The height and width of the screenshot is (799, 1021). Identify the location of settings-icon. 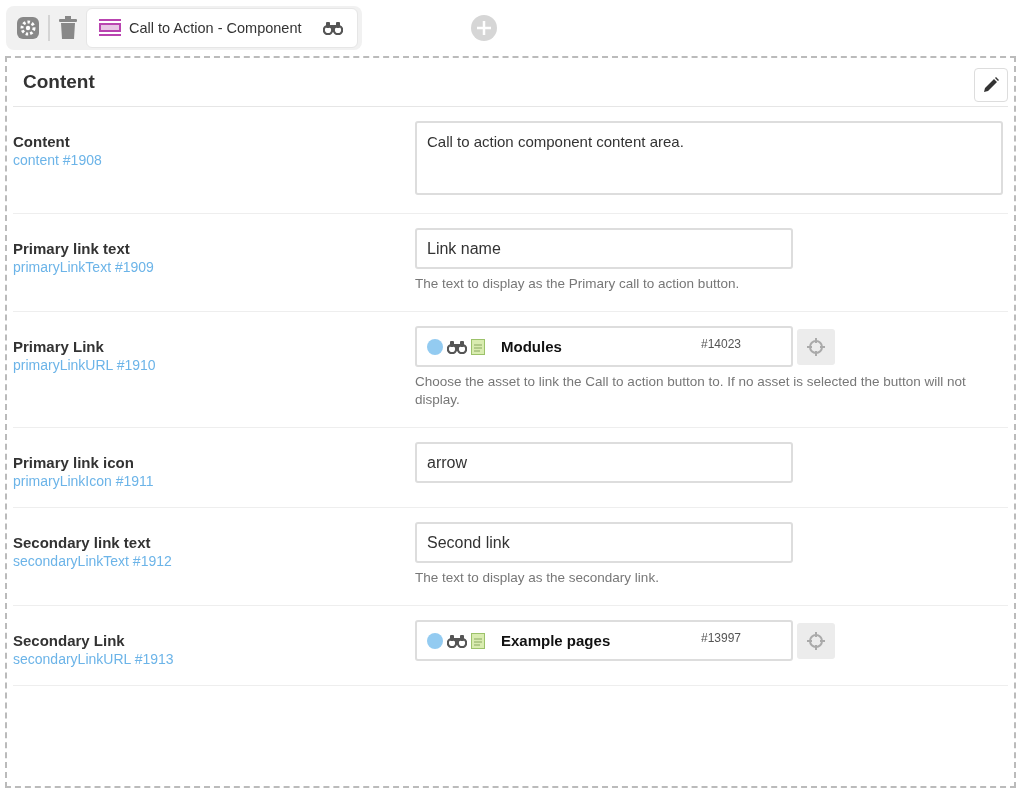
(28, 28).